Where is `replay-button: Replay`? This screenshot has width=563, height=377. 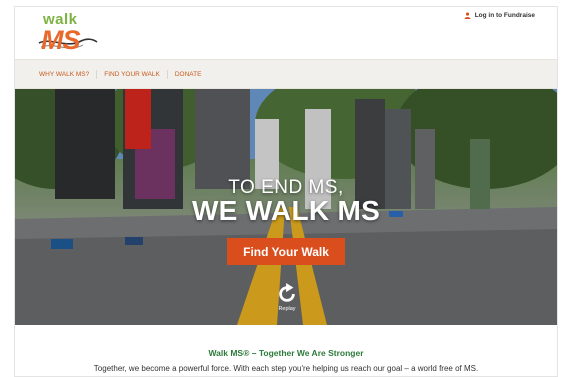
replay-button: Replay is located at coordinates (287, 300).